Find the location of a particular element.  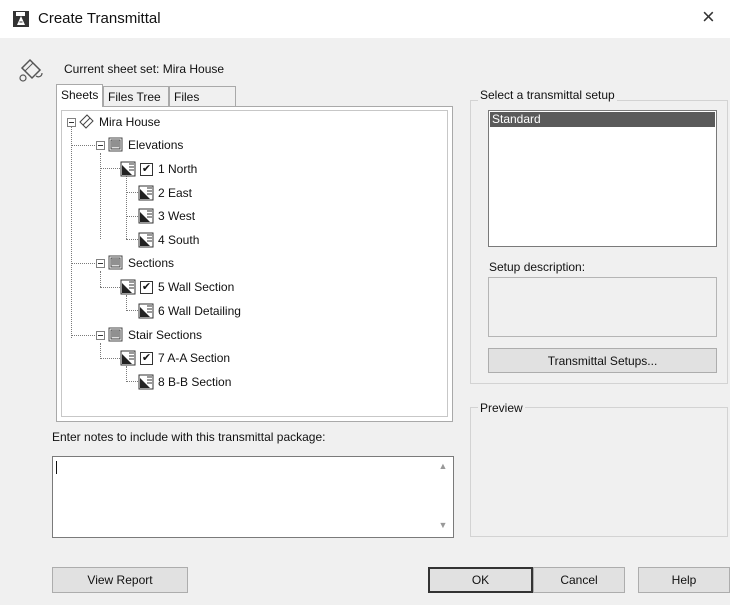

sheet-label: 5 Wall Section is located at coordinates (196, 287).